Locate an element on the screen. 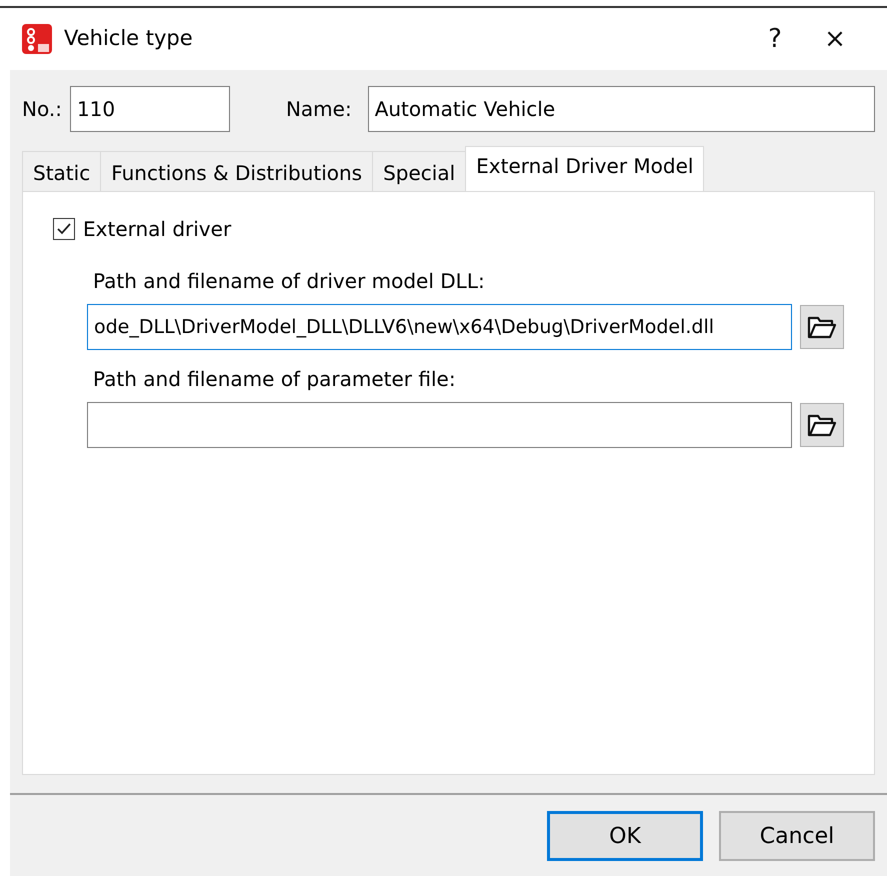 The height and width of the screenshot is (876, 887). dialog-button: Cancel is located at coordinates (797, 836).